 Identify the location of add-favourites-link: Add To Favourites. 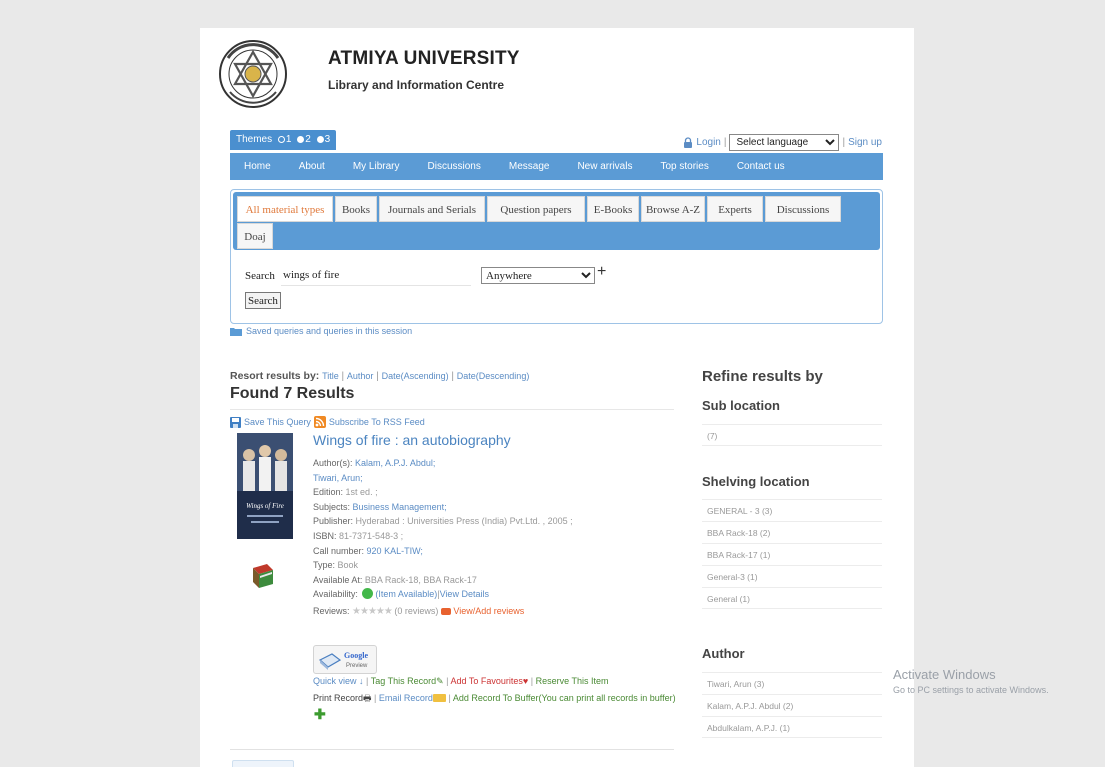
(487, 681).